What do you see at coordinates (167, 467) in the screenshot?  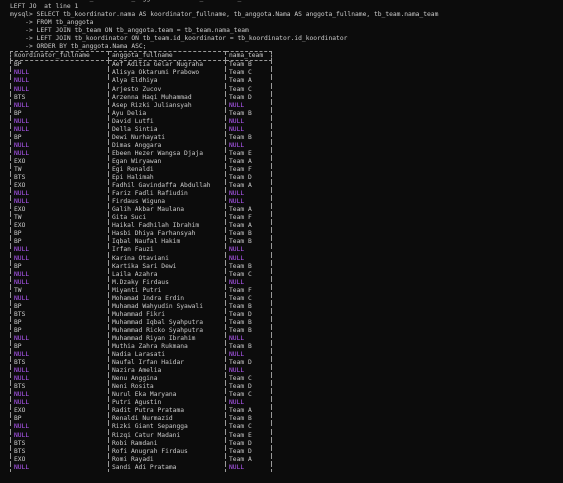 I see `cell-anggota: Sandi Adi Pratama` at bounding box center [167, 467].